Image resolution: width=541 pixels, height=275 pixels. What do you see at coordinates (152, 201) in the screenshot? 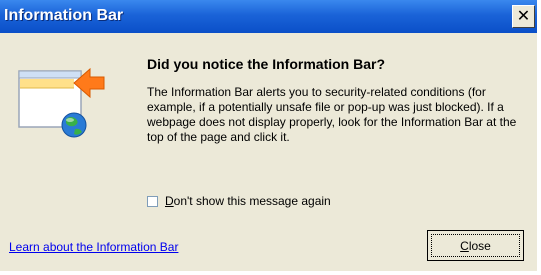
I see `dont-show-again-checkbox` at bounding box center [152, 201].